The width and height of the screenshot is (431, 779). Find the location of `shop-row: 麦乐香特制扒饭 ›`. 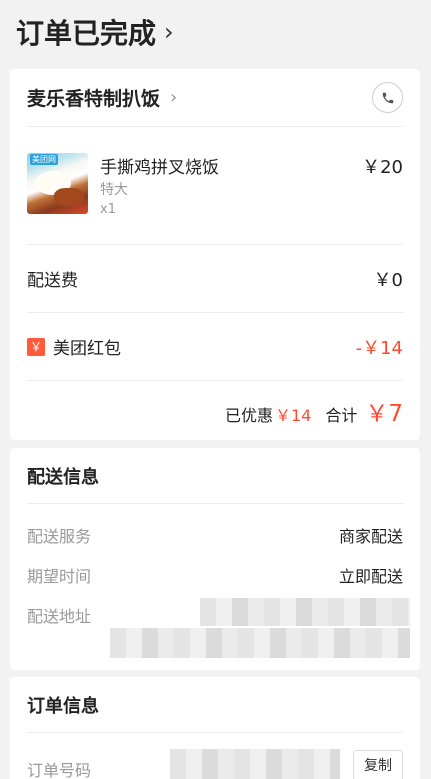

shop-row: 麦乐香特制扒饭 › is located at coordinates (215, 97).